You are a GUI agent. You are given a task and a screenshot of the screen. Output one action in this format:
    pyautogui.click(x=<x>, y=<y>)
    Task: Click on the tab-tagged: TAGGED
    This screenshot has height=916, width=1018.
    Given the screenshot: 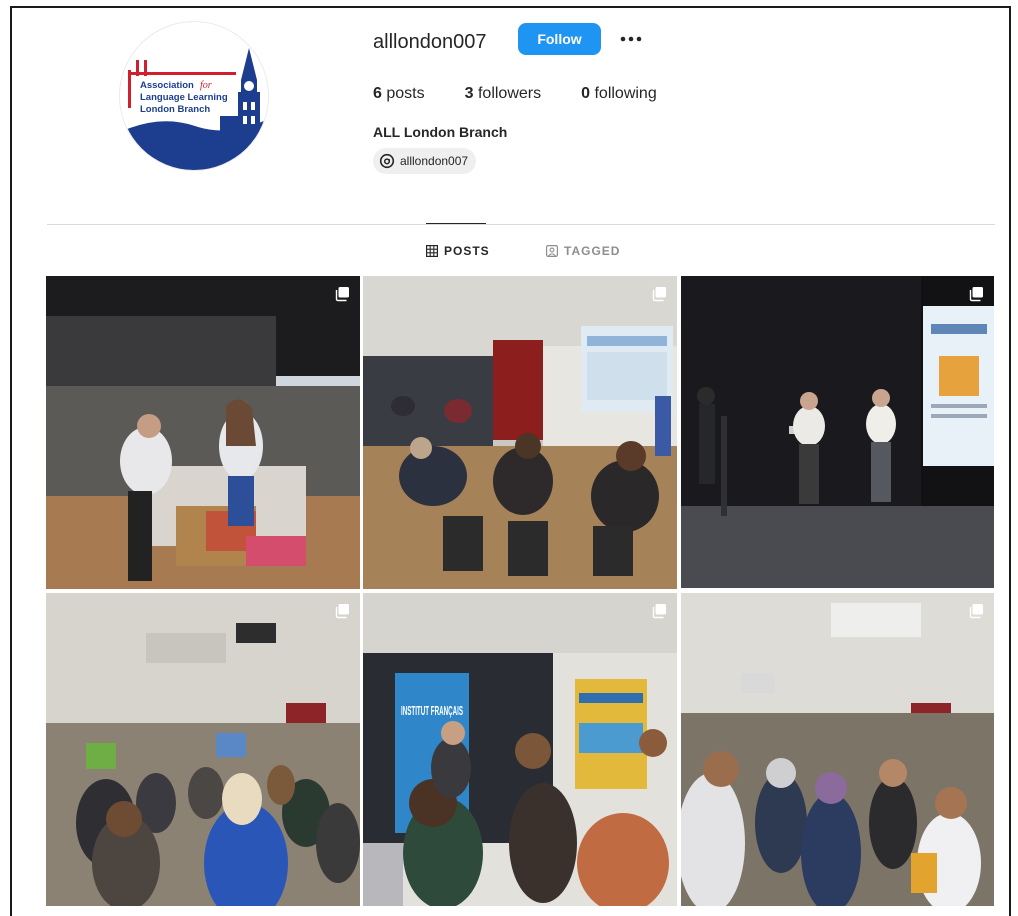 What is the action you would take?
    pyautogui.click(x=583, y=251)
    